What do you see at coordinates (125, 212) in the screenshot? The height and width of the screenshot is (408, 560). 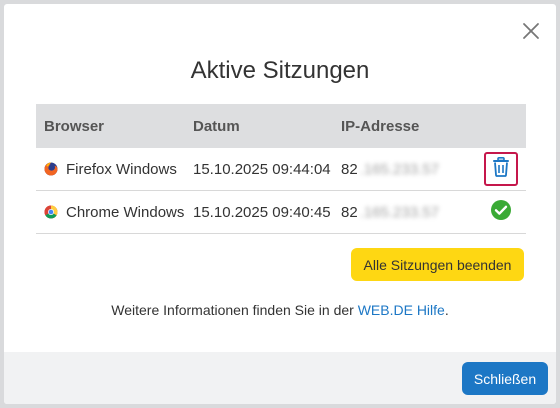 I see `browser-name: Chrome Windows` at bounding box center [125, 212].